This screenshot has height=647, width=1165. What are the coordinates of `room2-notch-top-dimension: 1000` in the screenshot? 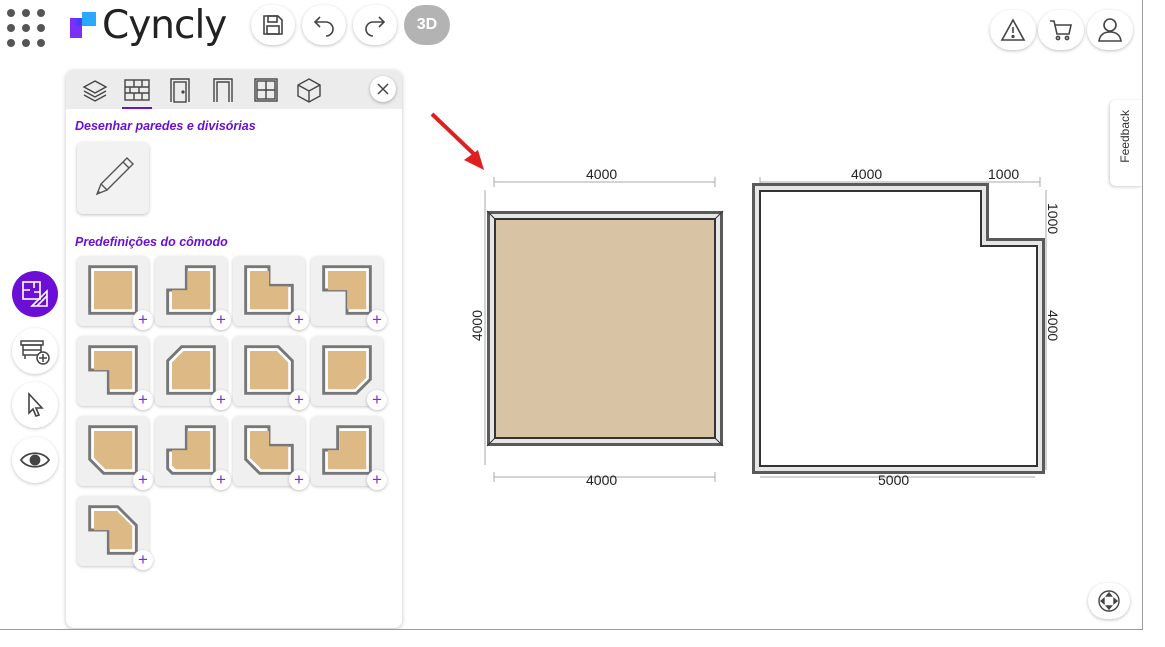 It's located at (1004, 174).